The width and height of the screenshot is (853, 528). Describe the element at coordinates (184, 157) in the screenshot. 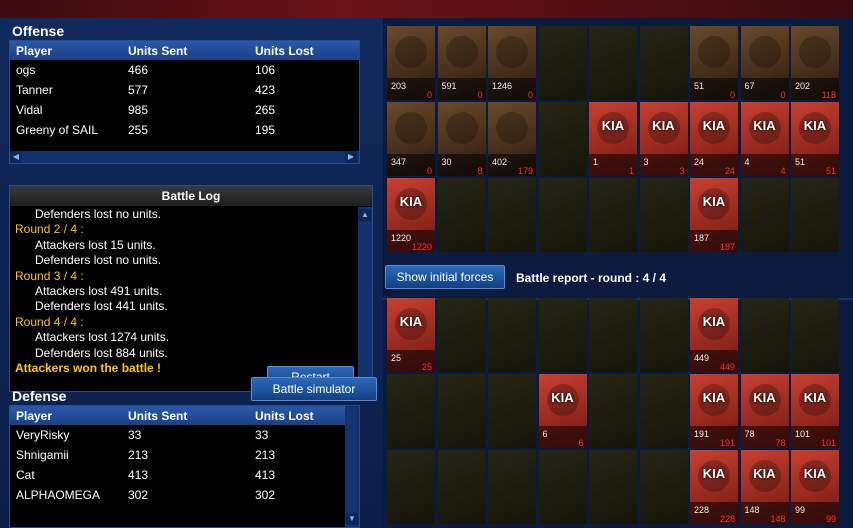

I see `offense-horizontal-scrollbar: ◀ ▶` at that location.